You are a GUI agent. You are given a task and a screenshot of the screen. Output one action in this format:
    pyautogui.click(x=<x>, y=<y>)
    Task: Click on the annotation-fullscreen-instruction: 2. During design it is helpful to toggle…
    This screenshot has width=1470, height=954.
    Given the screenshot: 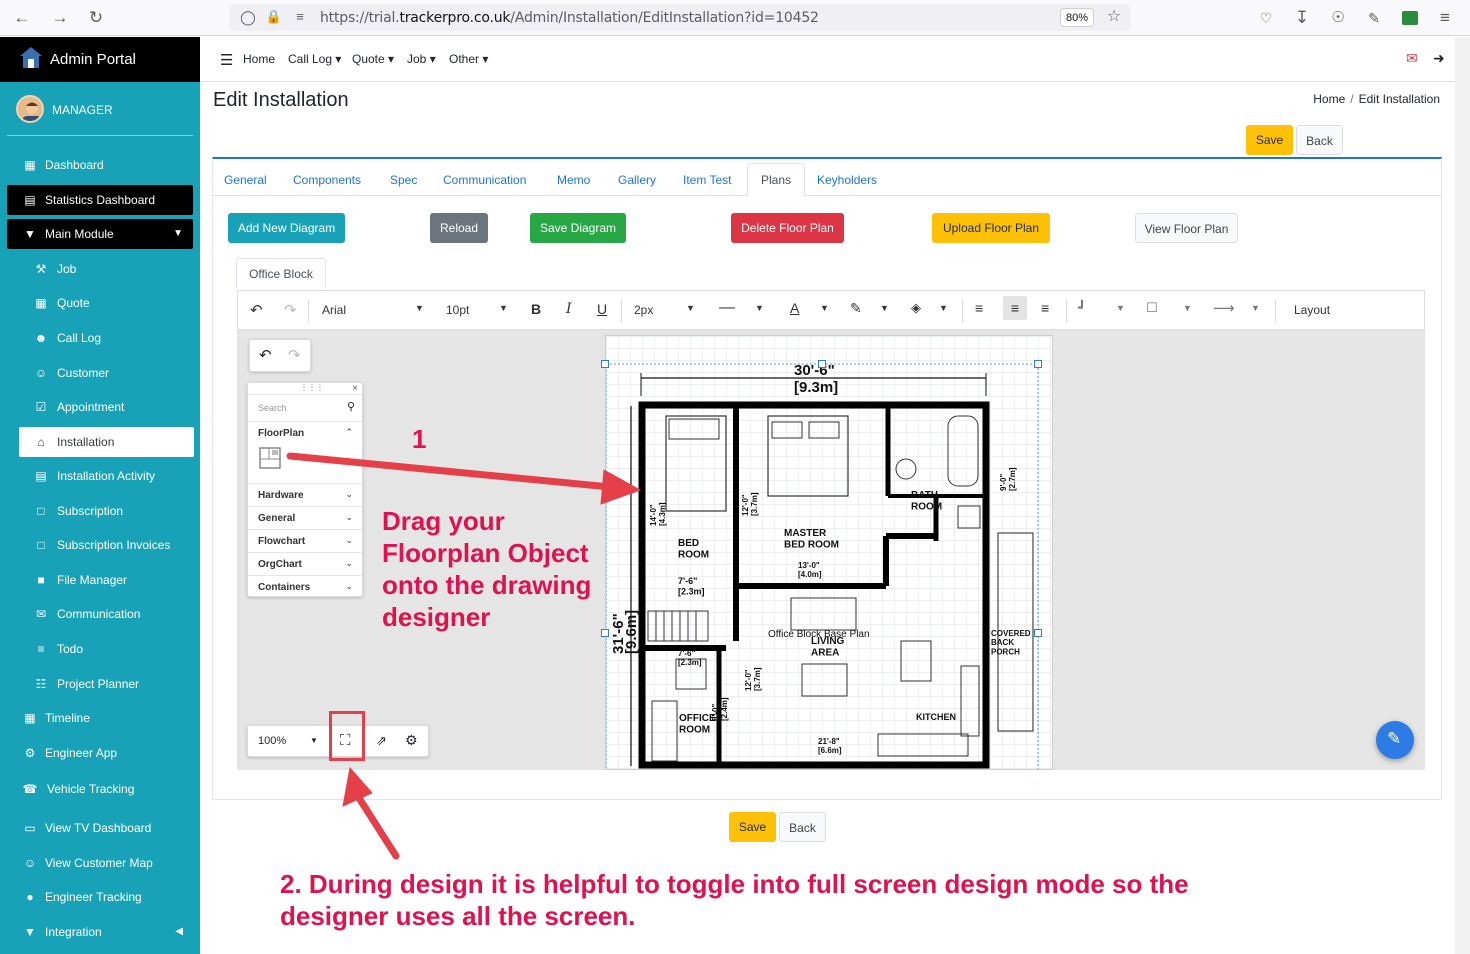 What is the action you would take?
    pyautogui.click(x=734, y=900)
    